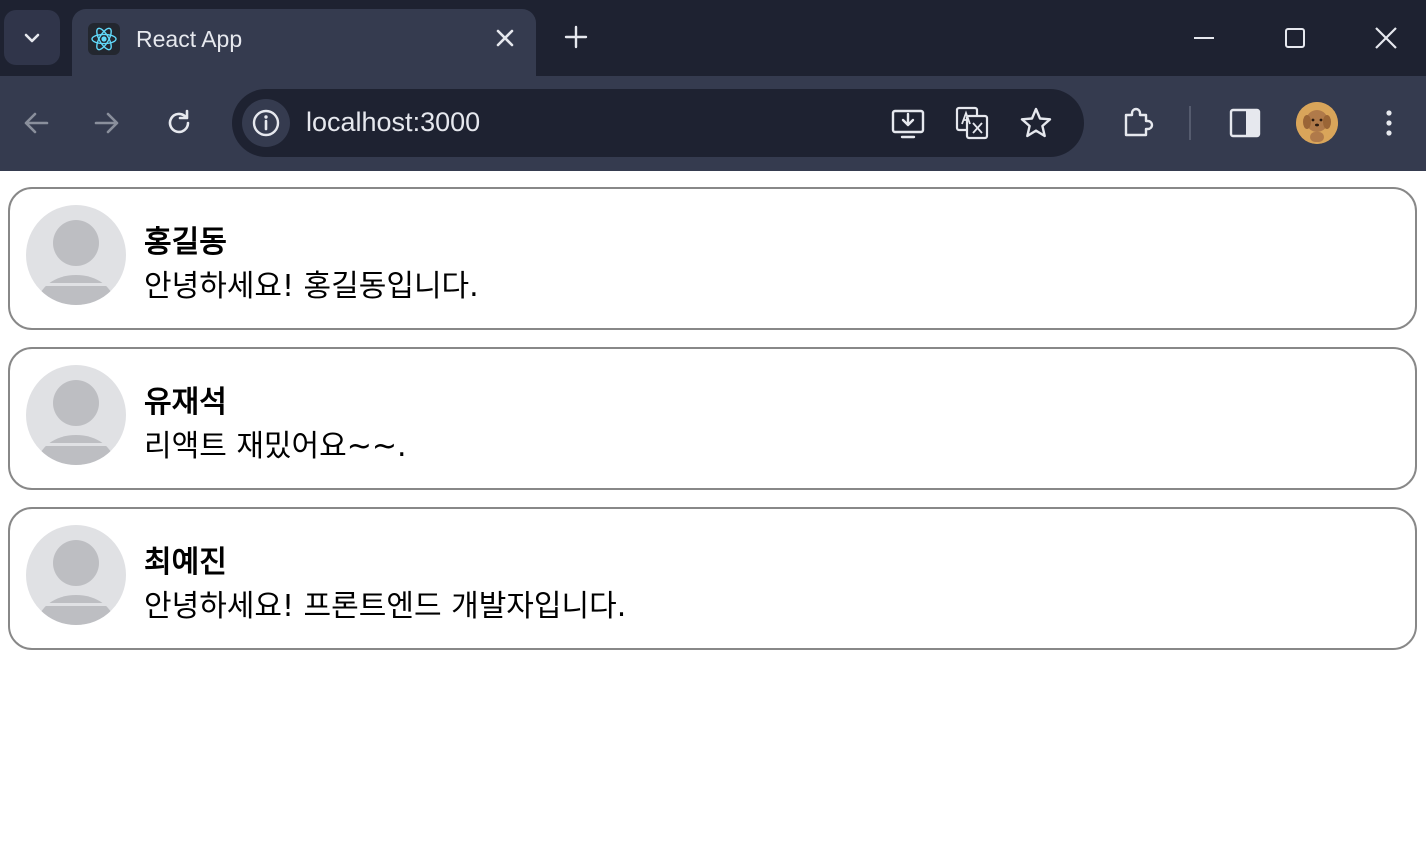 This screenshot has width=1426, height=856. I want to click on extensions-button, so click(1138, 123).